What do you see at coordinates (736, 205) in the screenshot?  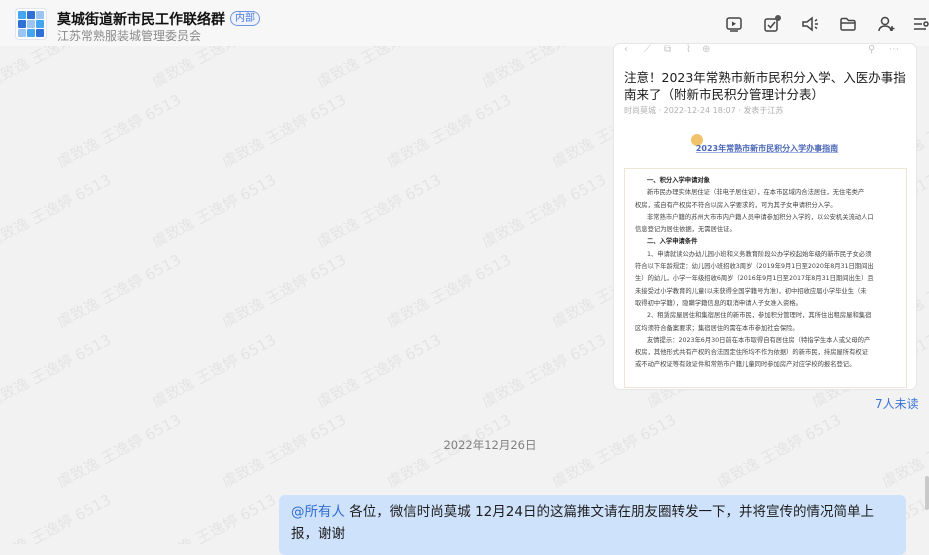 I see `article-line: 权房，或自有产权房不符合以房入学要求的，可为其子女申请积分入学。` at bounding box center [736, 205].